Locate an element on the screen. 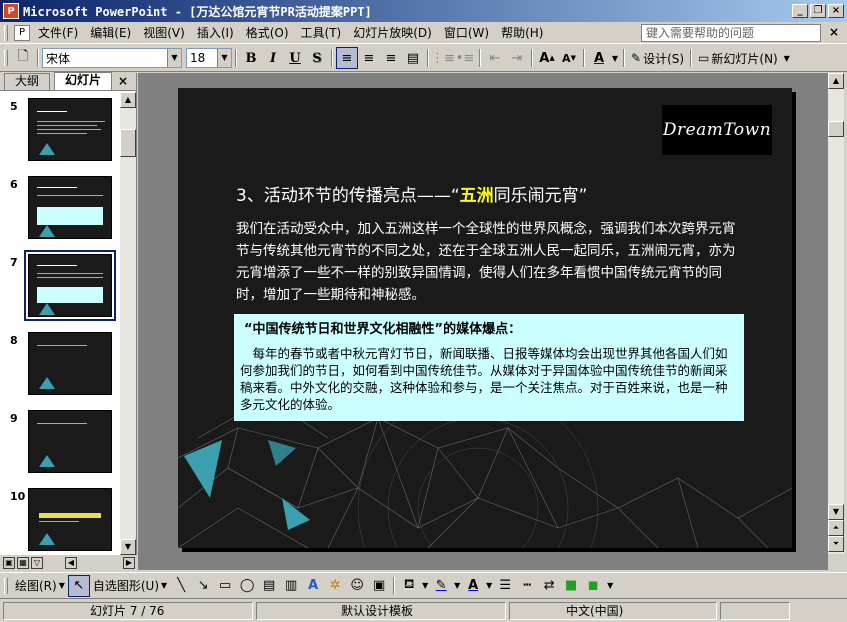 The width and height of the screenshot is (847, 622). new-slide-button: ▭ 新幻灯片(N) is located at coordinates (738, 58).